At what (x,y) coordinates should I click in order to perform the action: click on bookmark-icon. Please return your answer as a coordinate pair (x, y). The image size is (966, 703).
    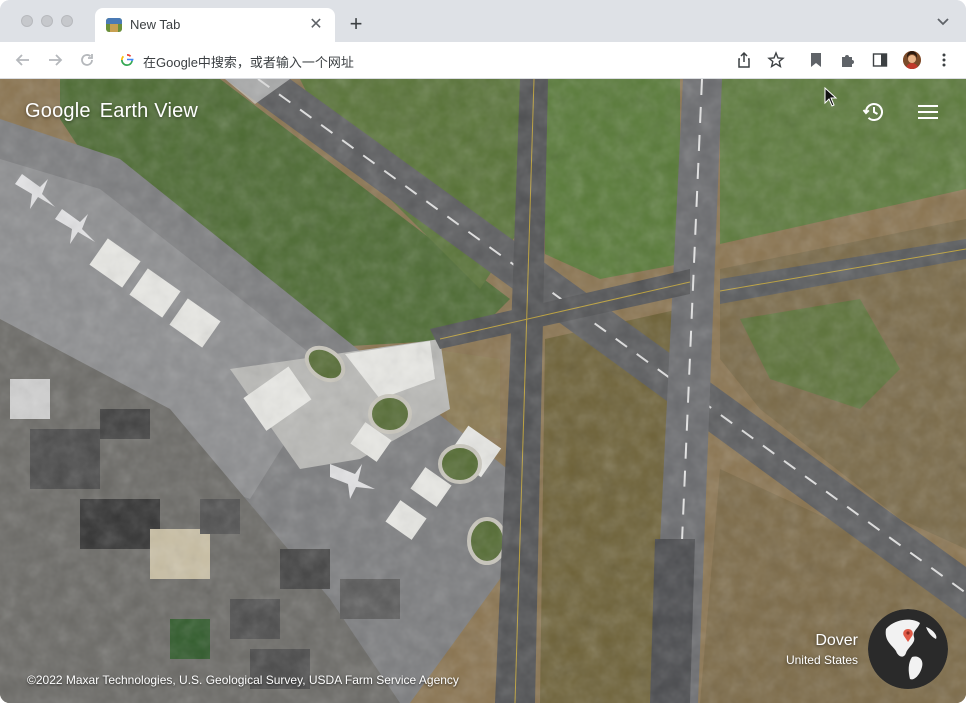
    Looking at the image, I should click on (816, 60).